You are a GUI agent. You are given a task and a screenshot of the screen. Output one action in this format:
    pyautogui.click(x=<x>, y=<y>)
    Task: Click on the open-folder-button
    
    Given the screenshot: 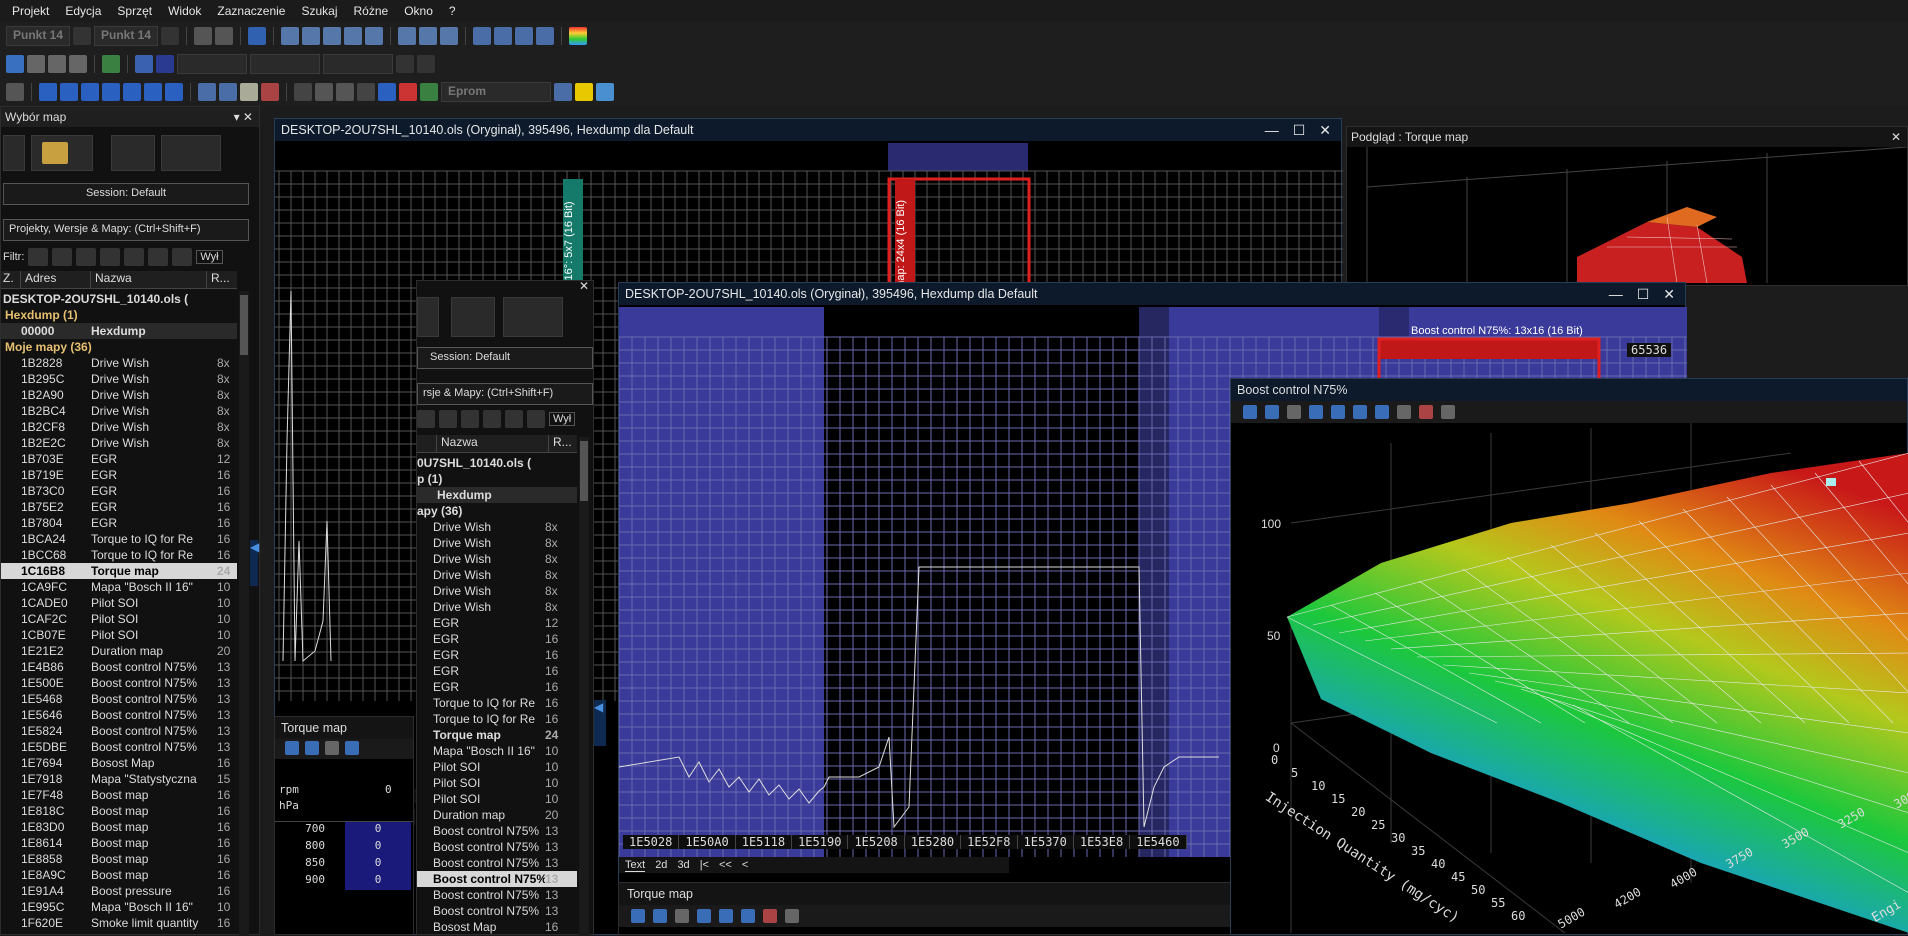 What is the action you would take?
    pyautogui.click(x=62, y=153)
    